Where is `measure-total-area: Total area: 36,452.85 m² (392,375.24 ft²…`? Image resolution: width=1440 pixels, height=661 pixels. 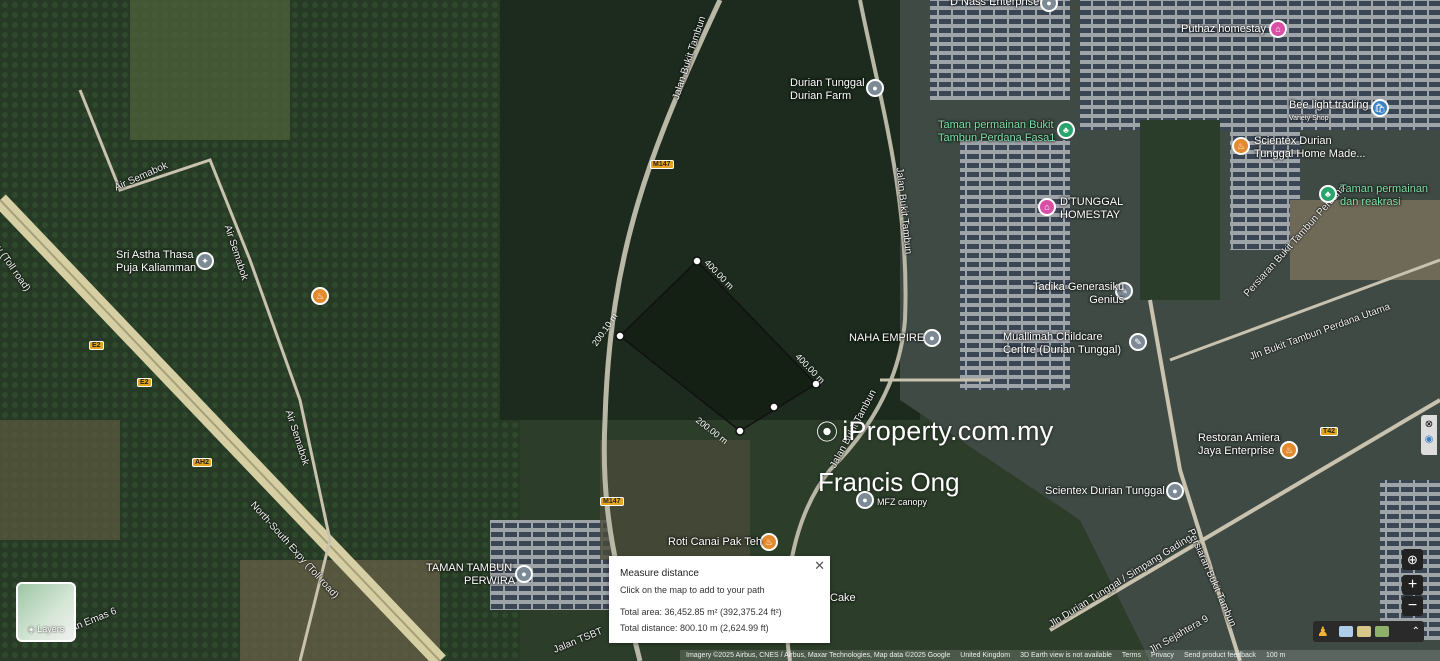 measure-total-area: Total area: 36,452.85 m² (392,375.24 ft²… is located at coordinates (701, 612).